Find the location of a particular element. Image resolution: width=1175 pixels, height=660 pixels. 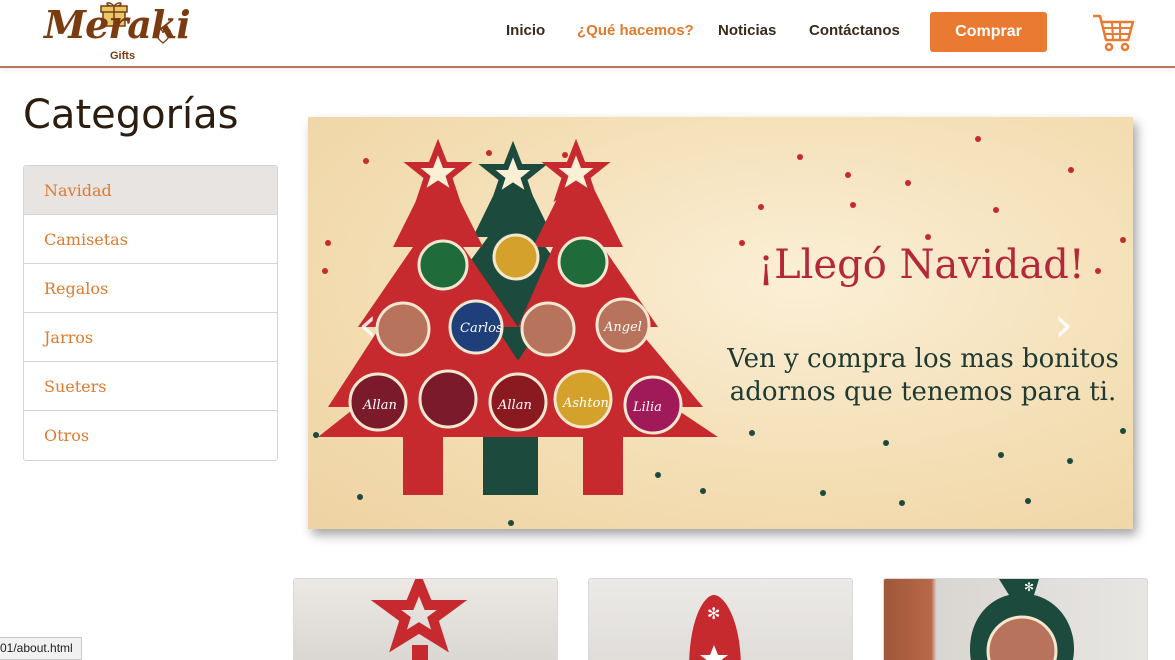

buy-button: Comprar is located at coordinates (988, 32).